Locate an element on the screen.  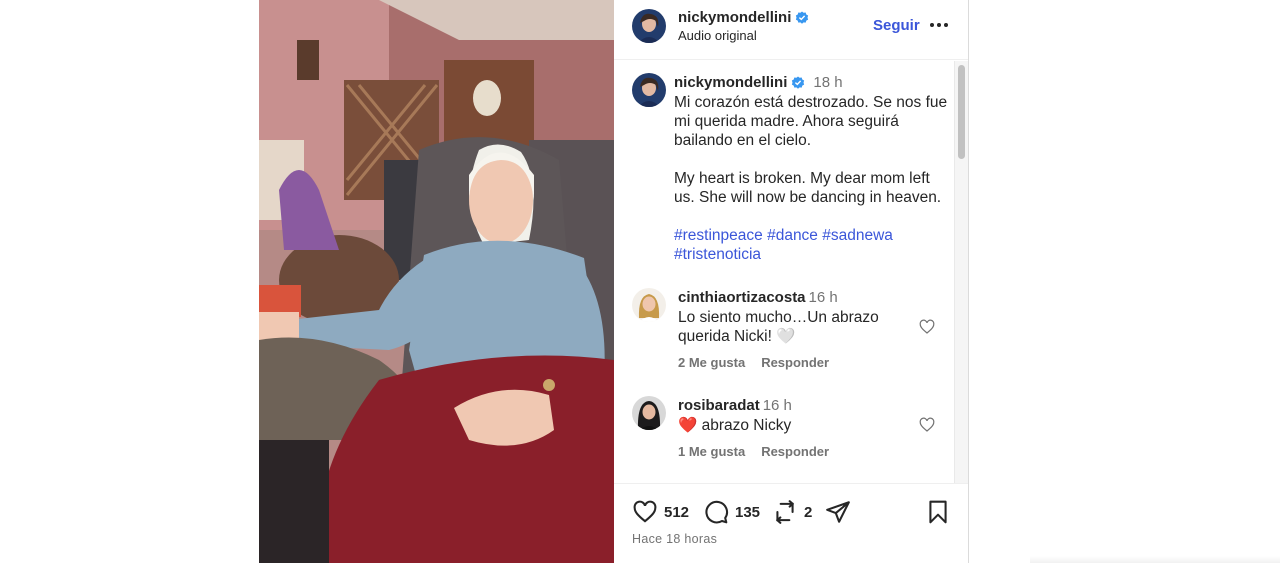
caption-time: 18 h is located at coordinates (828, 82).